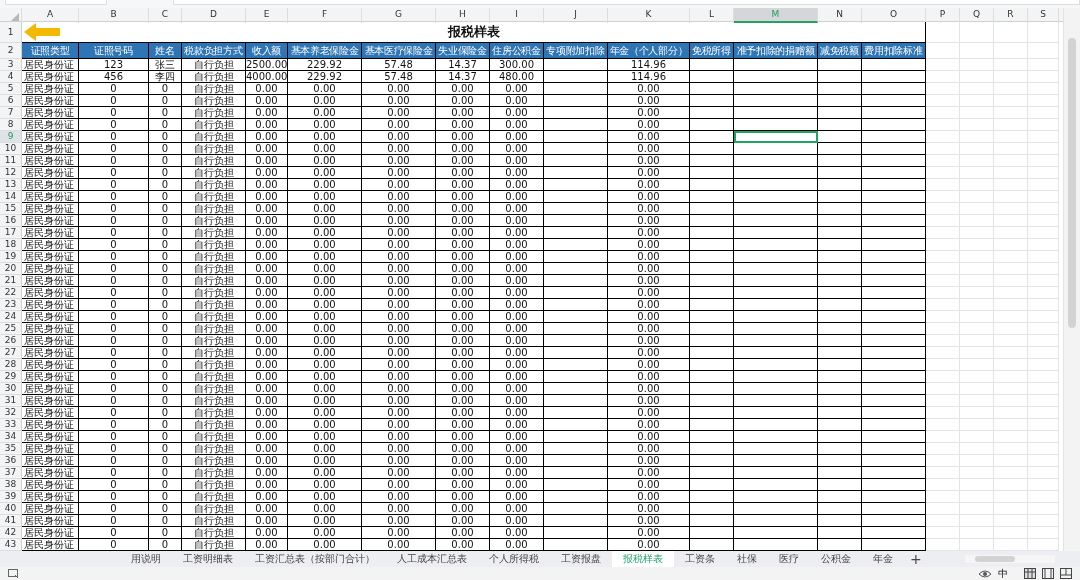 The width and height of the screenshot is (1080, 580). What do you see at coordinates (114, 15) in the screenshot?
I see `column-header: B` at bounding box center [114, 15].